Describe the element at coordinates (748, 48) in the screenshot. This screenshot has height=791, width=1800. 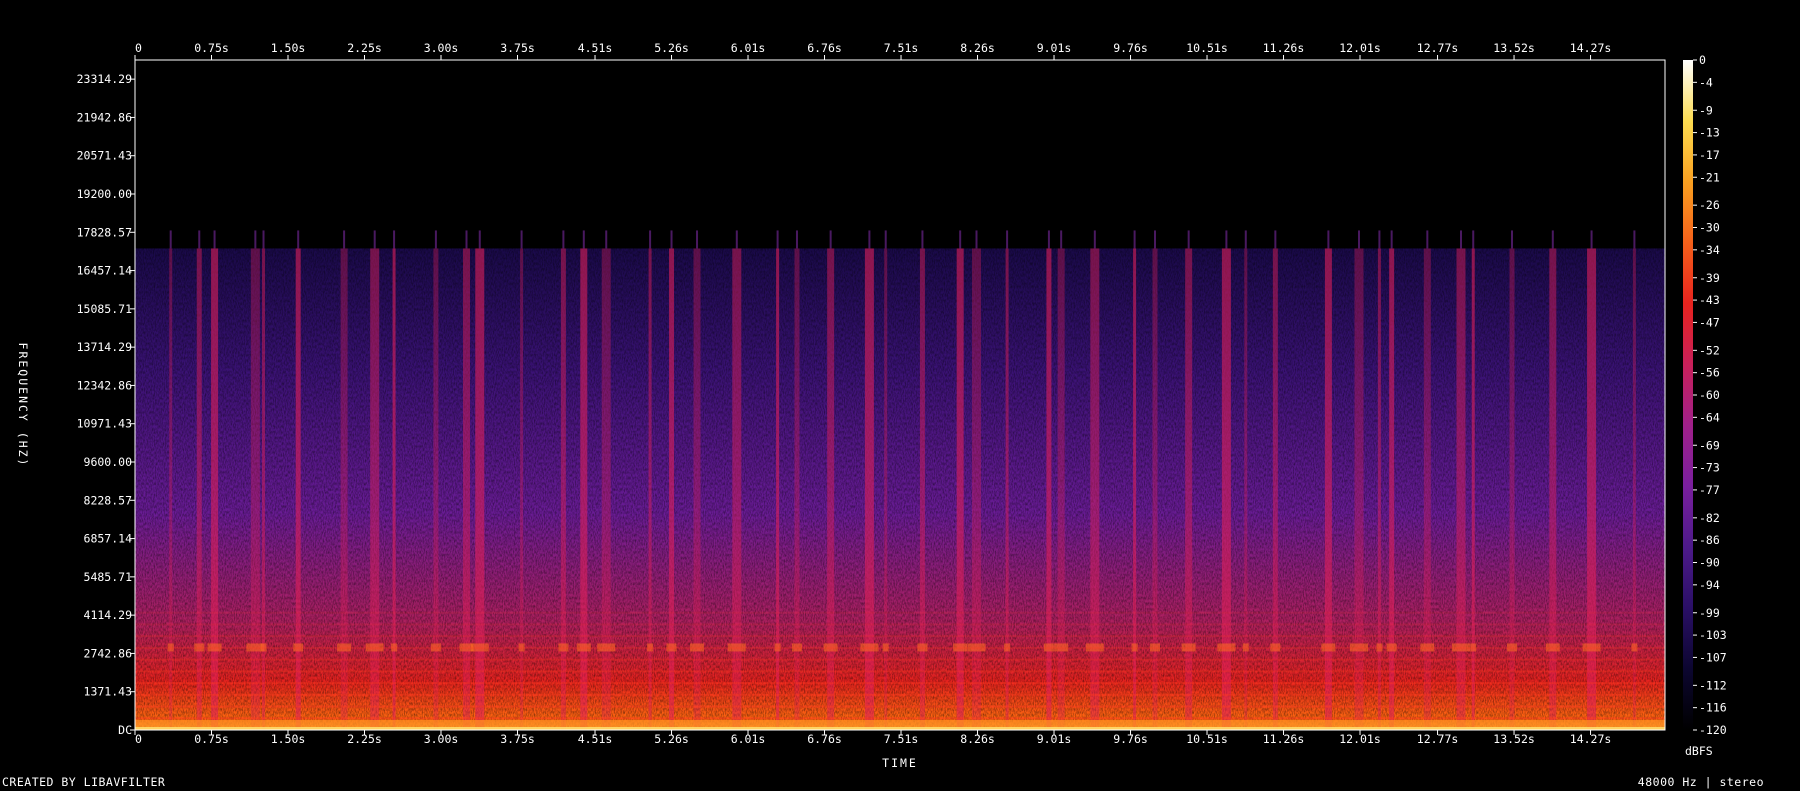
I see `x-tick-label-top: 6.01s` at that location.